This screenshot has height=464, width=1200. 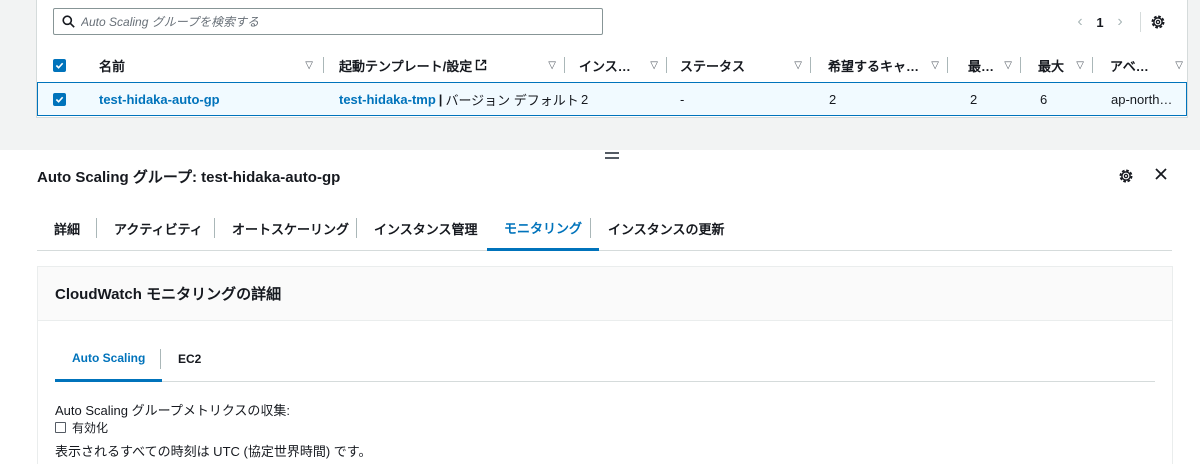 I want to click on tab-instance-refresh: インスタンスの更新, so click(x=666, y=228).